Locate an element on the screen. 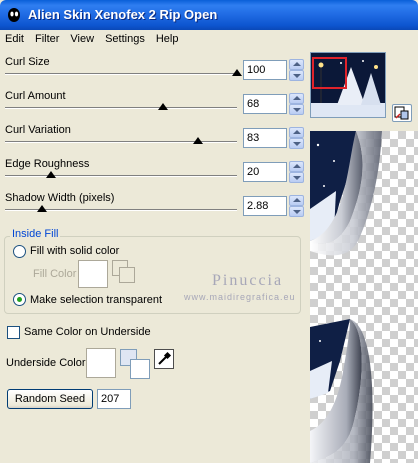 The width and height of the screenshot is (418, 463). slider-label: Shadow Width (pixels) is located at coordinates (60, 198).